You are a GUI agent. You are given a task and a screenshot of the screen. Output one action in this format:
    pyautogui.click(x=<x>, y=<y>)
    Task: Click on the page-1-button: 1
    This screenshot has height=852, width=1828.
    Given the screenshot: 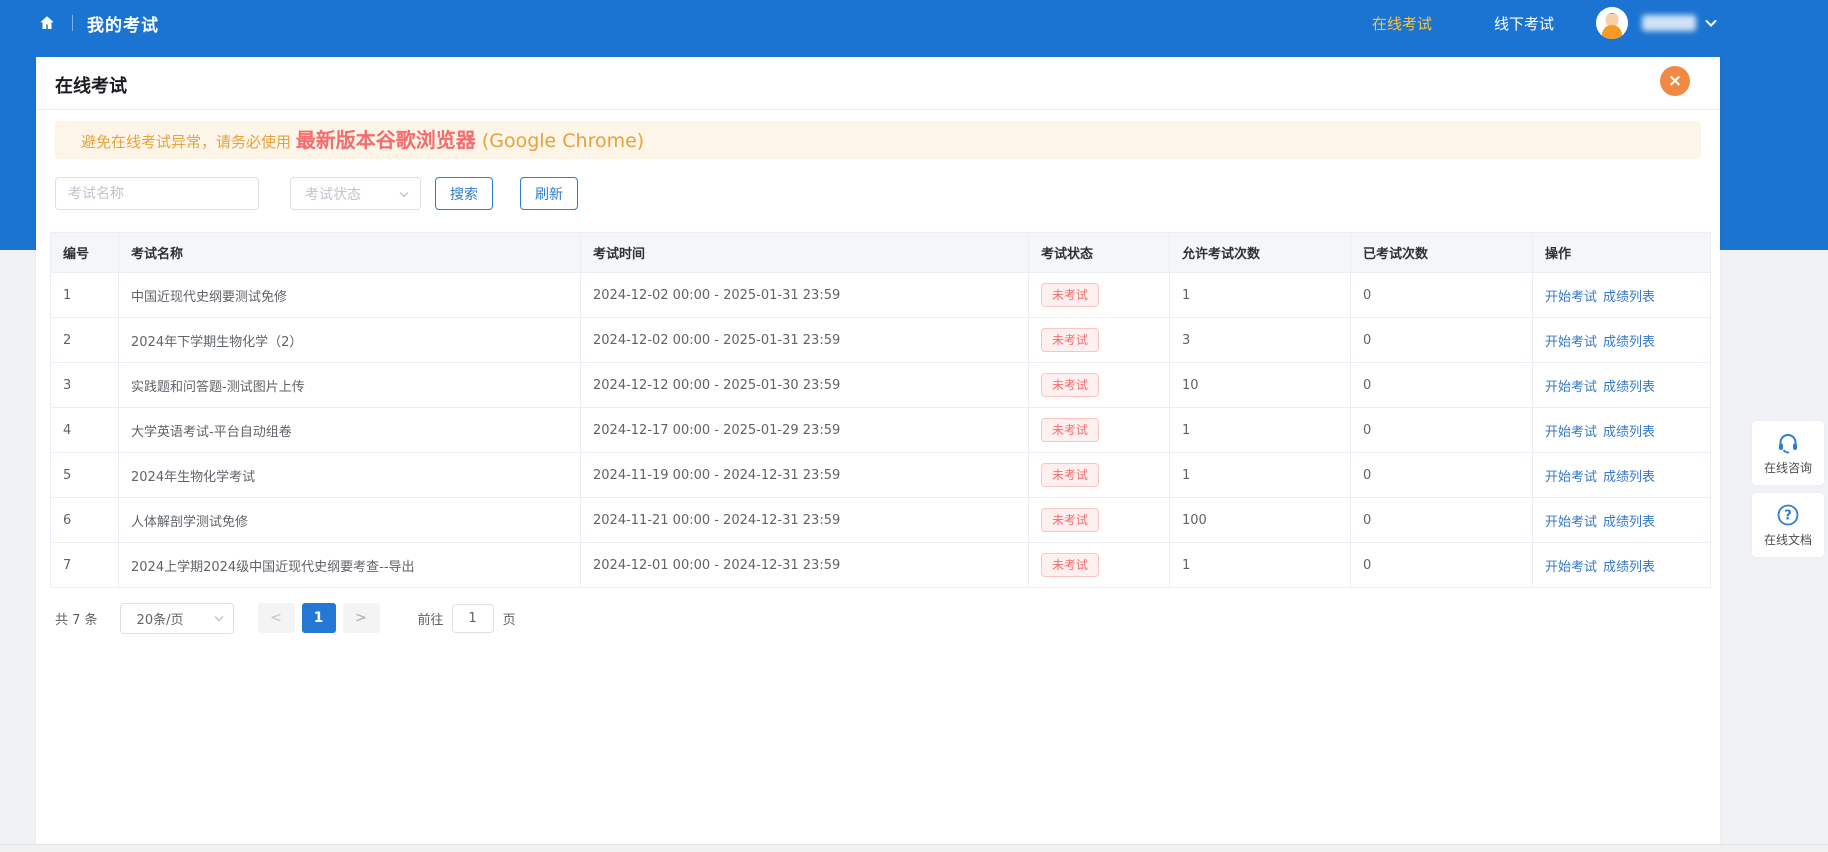 What is the action you would take?
    pyautogui.click(x=318, y=618)
    